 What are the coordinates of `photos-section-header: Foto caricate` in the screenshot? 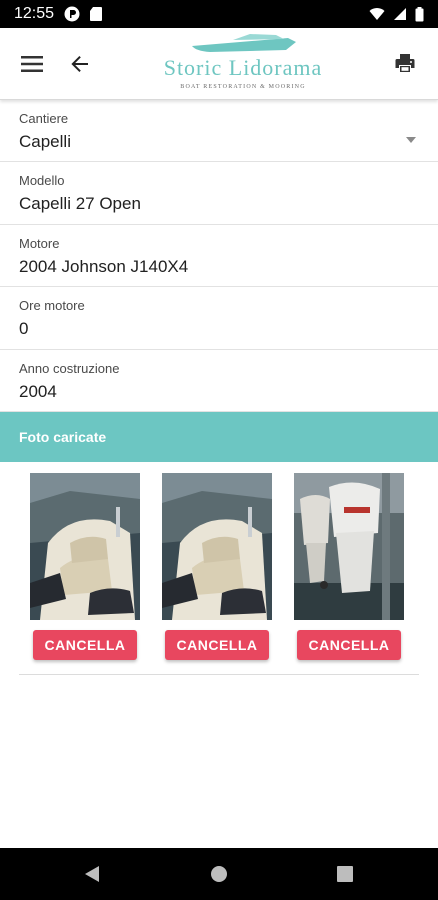 It's located at (219, 437).